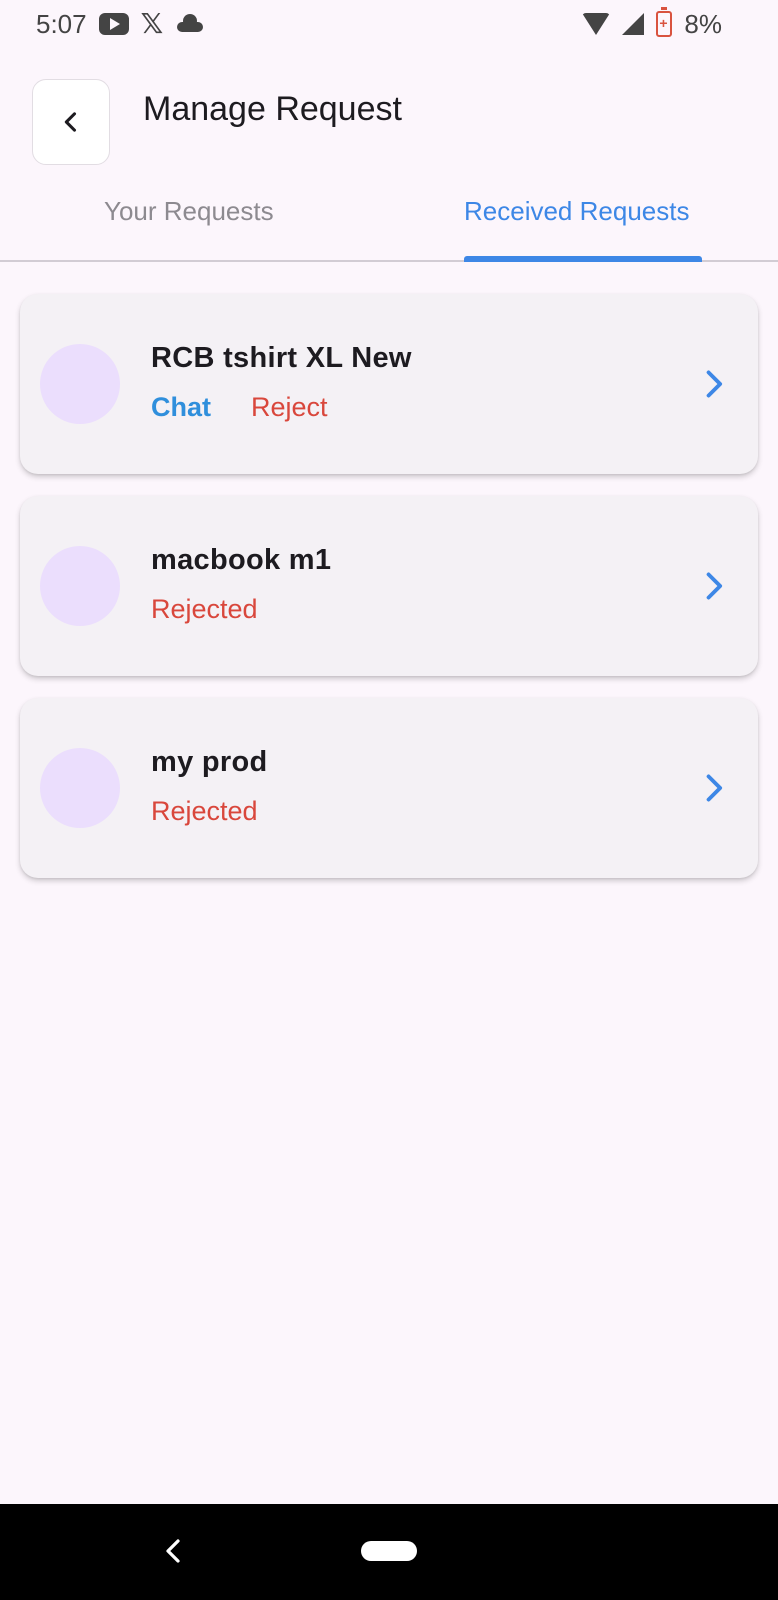 The width and height of the screenshot is (778, 1600). I want to click on x-icon: 𝕏, so click(152, 23).